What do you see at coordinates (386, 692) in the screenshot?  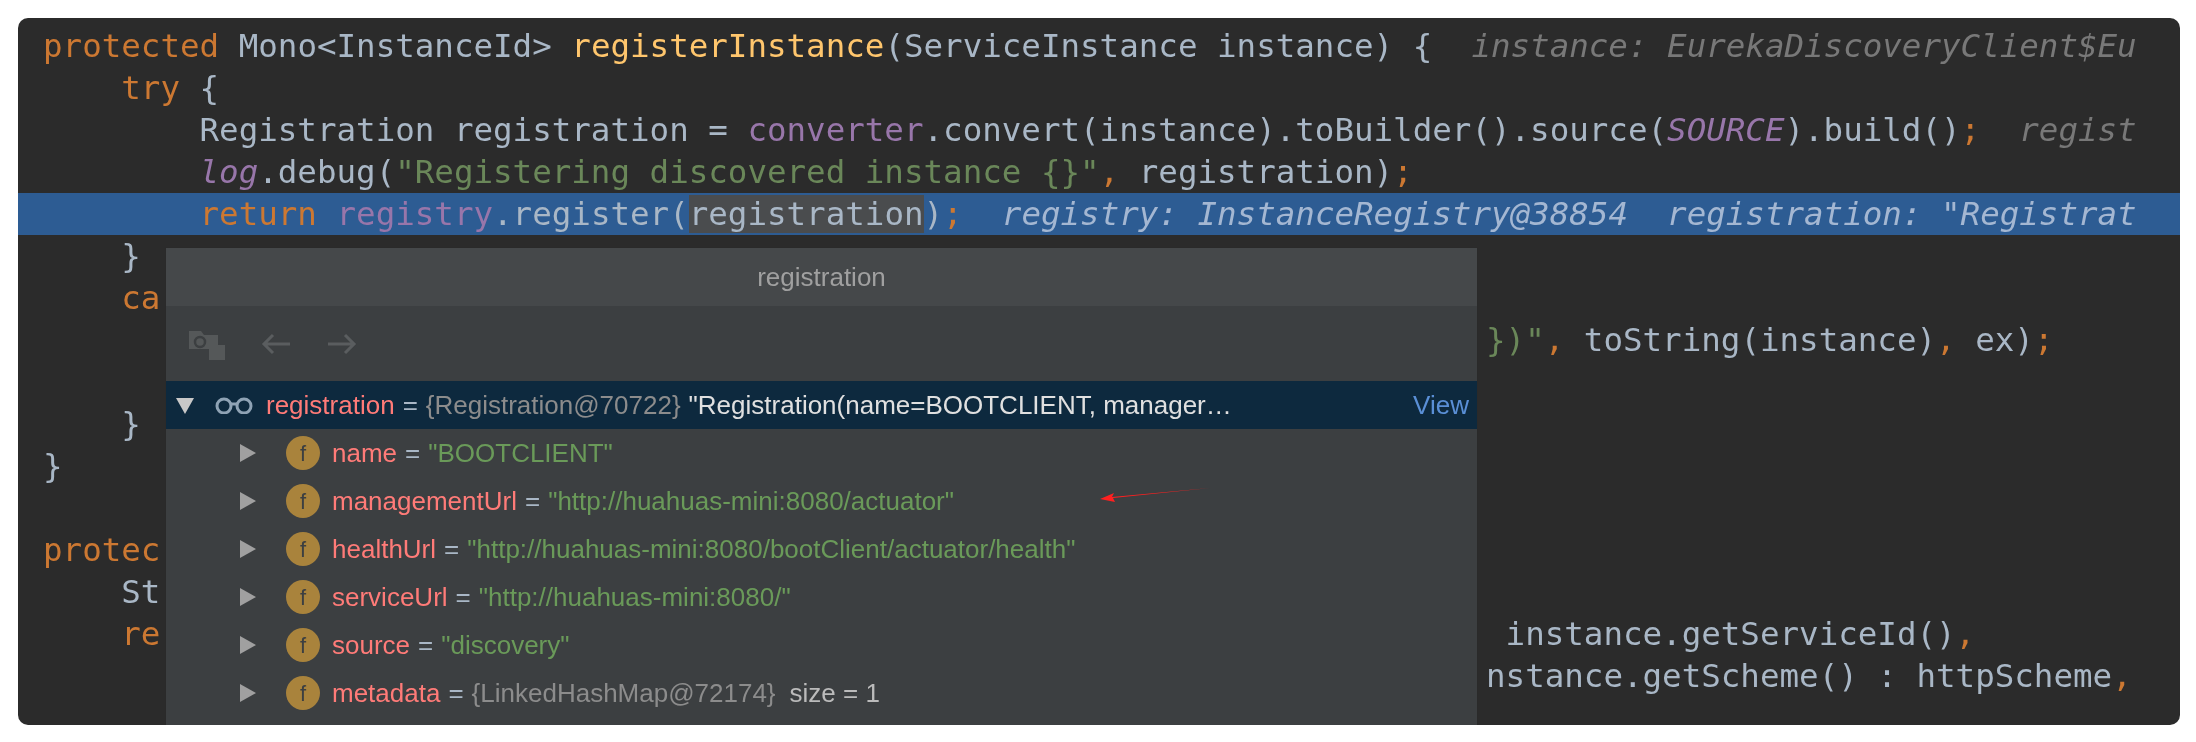 I see `field-name: metadata` at bounding box center [386, 692].